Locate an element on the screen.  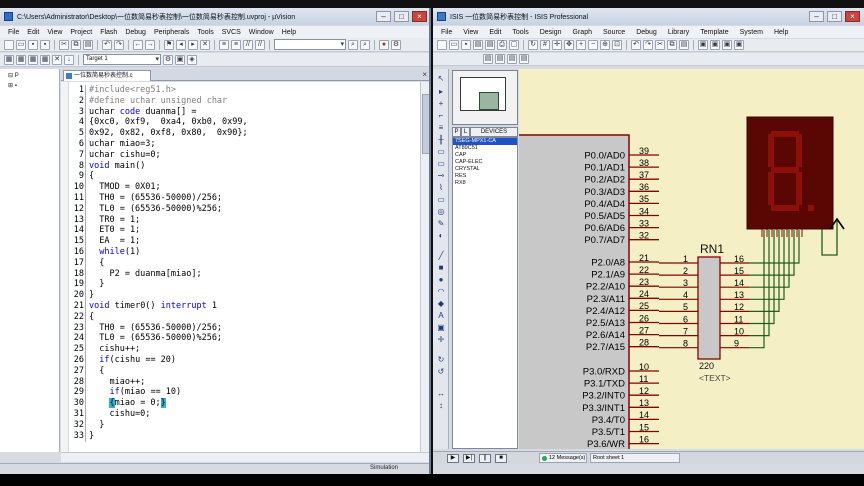
menu-svcs: SVCS is located at coordinates (231, 32).